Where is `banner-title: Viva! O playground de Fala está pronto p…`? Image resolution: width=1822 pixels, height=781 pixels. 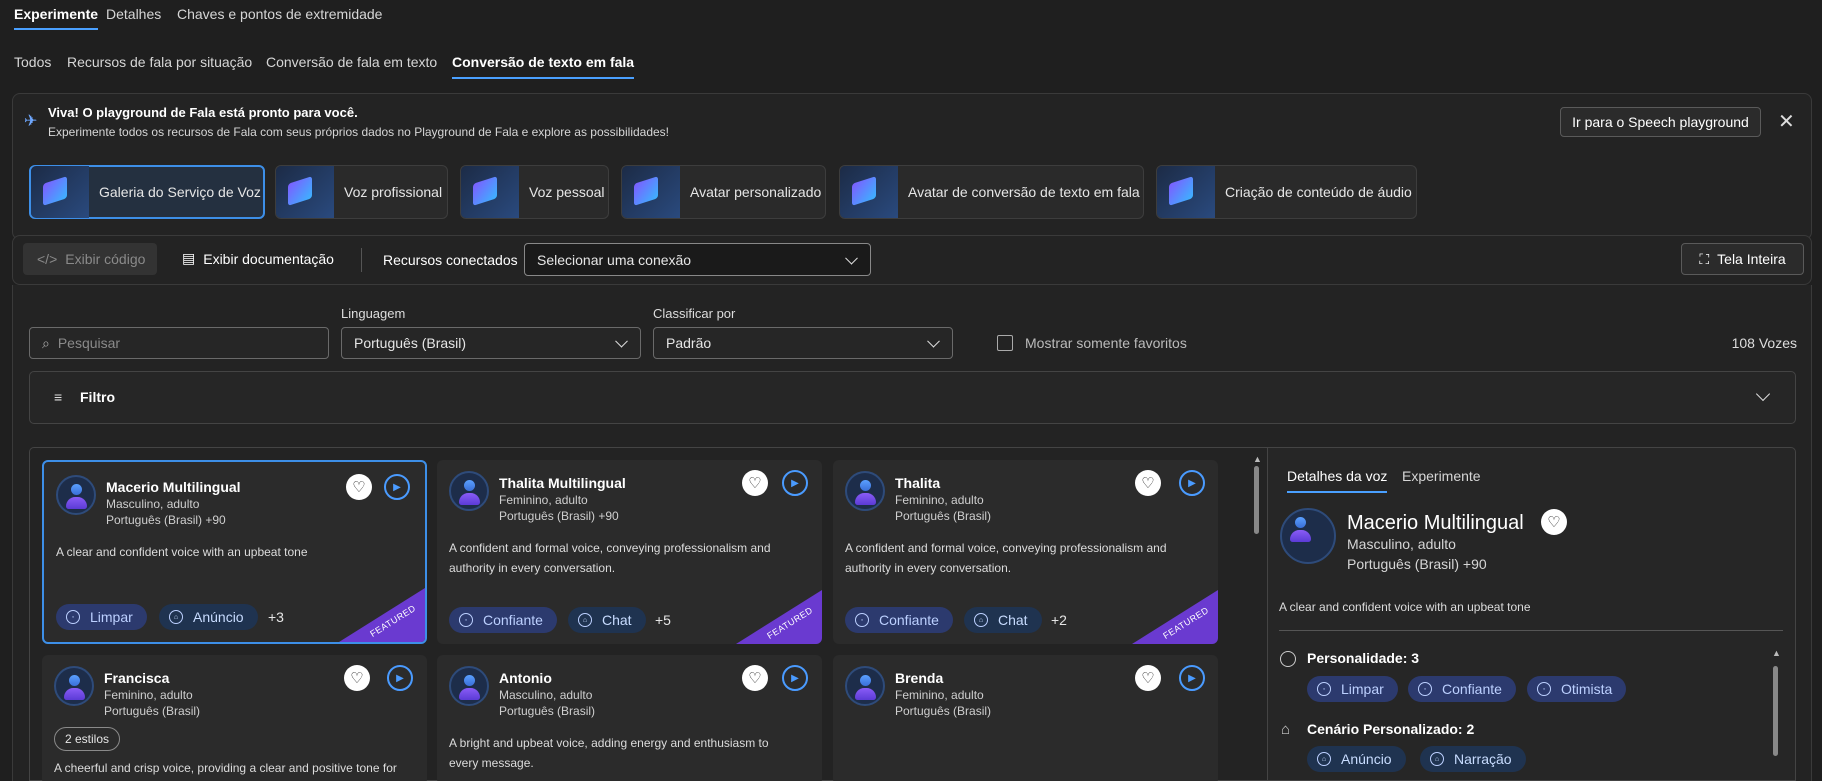 banner-title: Viva! O playground de Fala está pronto p… is located at coordinates (203, 112).